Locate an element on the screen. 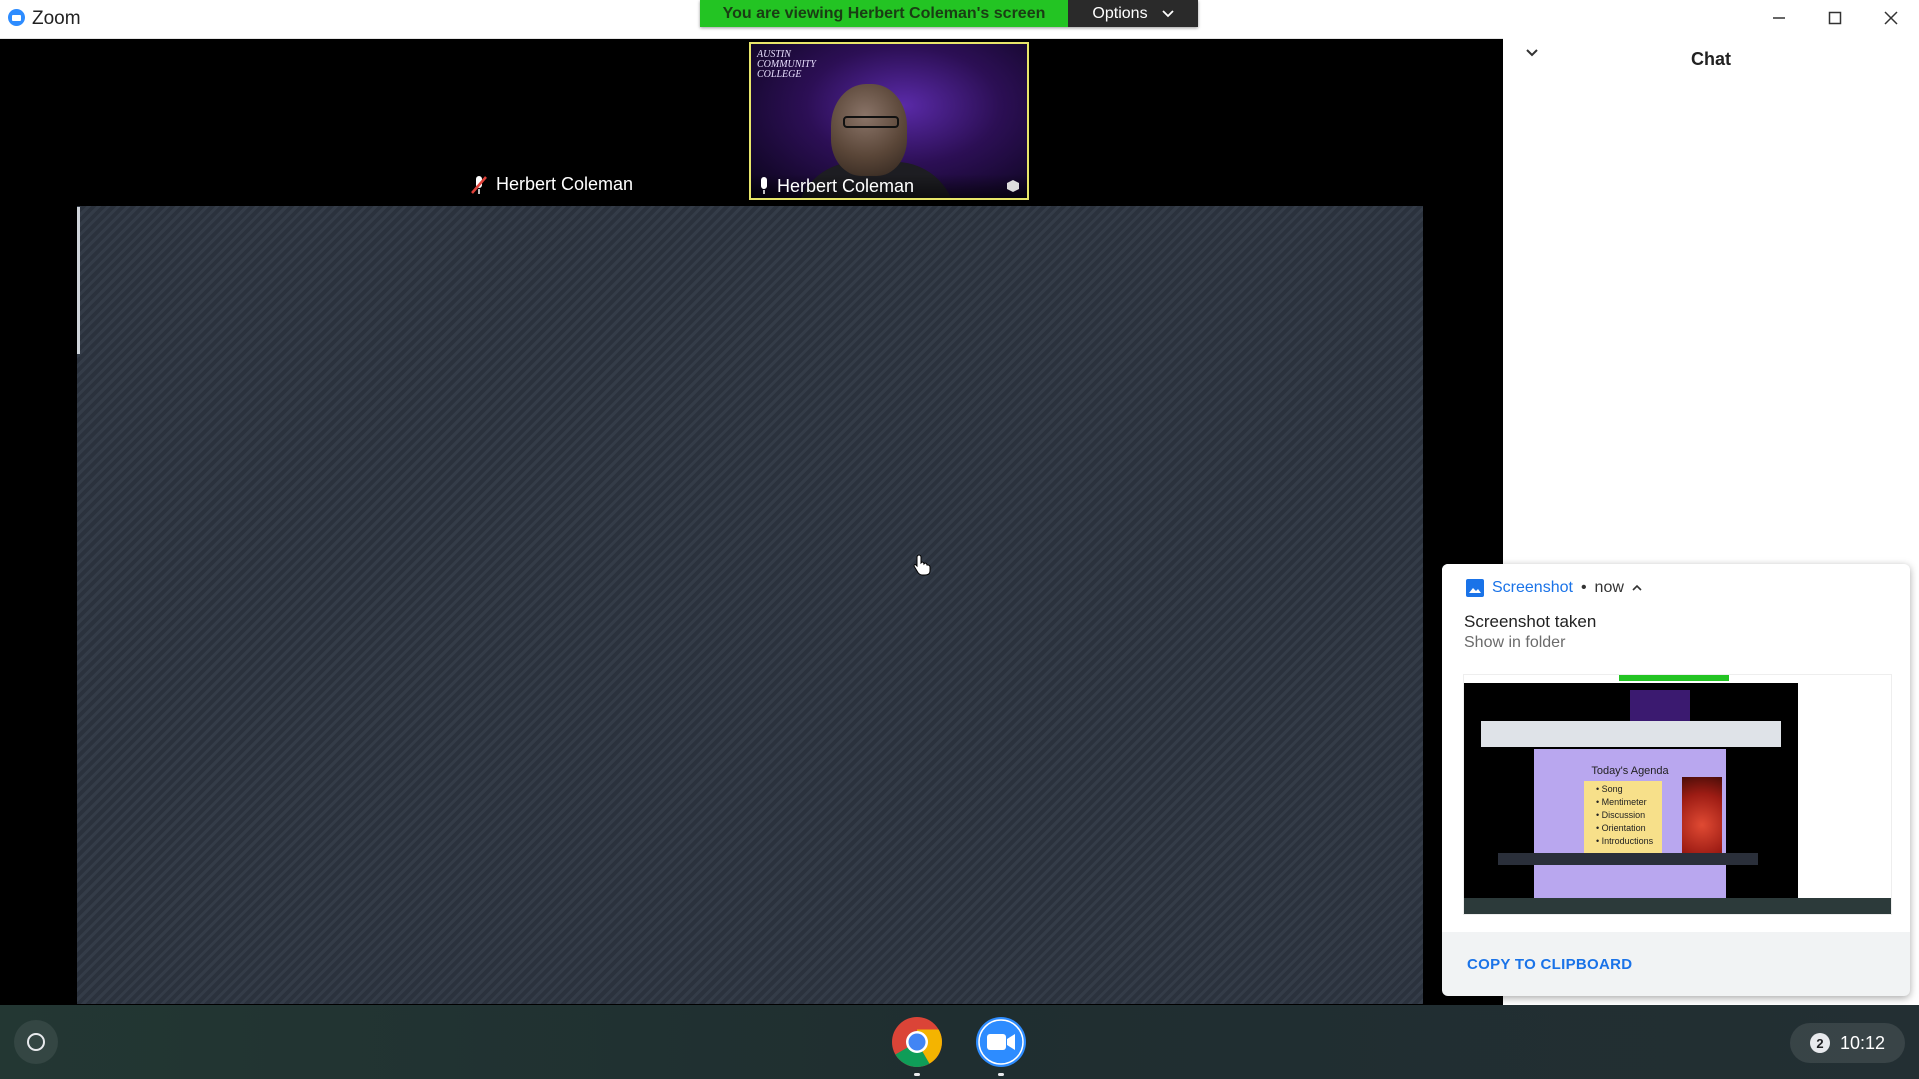 The width and height of the screenshot is (1919, 1079). thumb-agenda-item-text: Orientation is located at coordinates (1623, 828).